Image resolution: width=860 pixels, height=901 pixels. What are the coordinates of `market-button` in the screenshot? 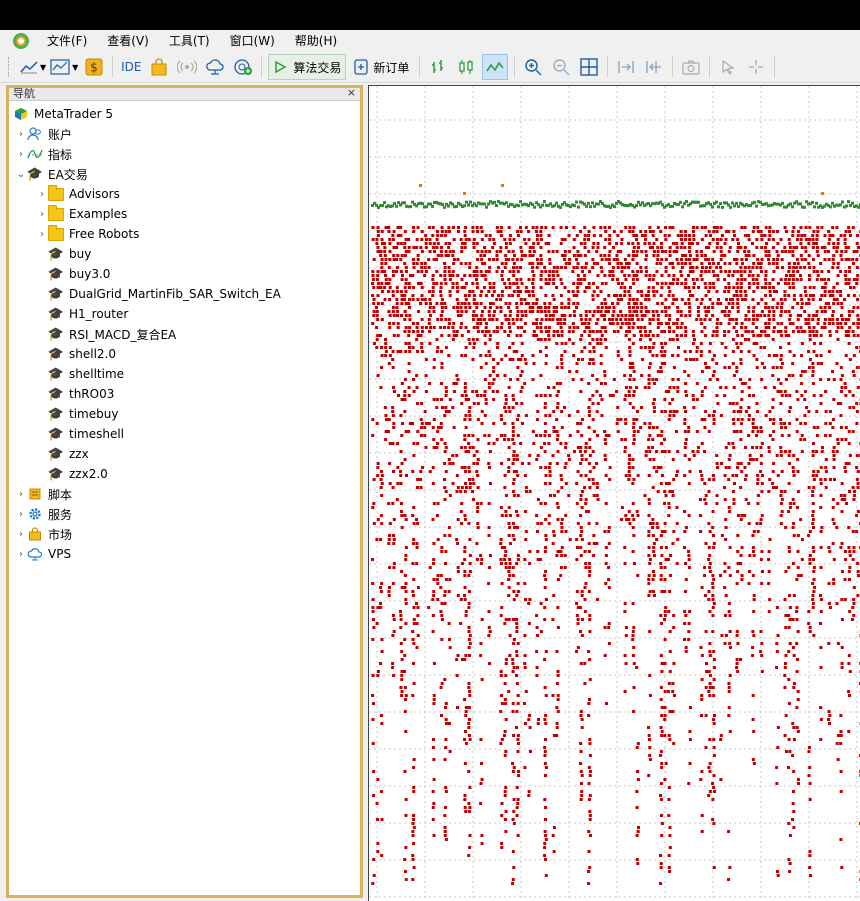 It's located at (159, 67).